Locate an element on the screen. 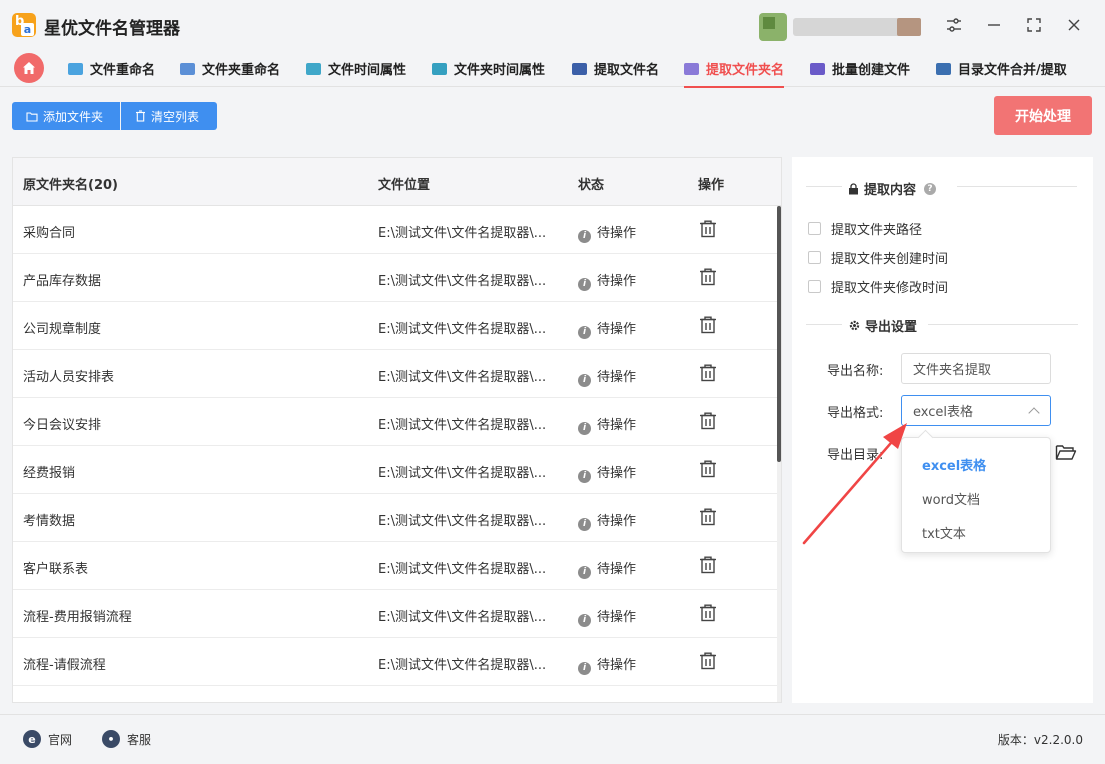 Image resolution: width=1105 pixels, height=764 pixels. folder-name: 经费报销 is located at coordinates (49, 473).